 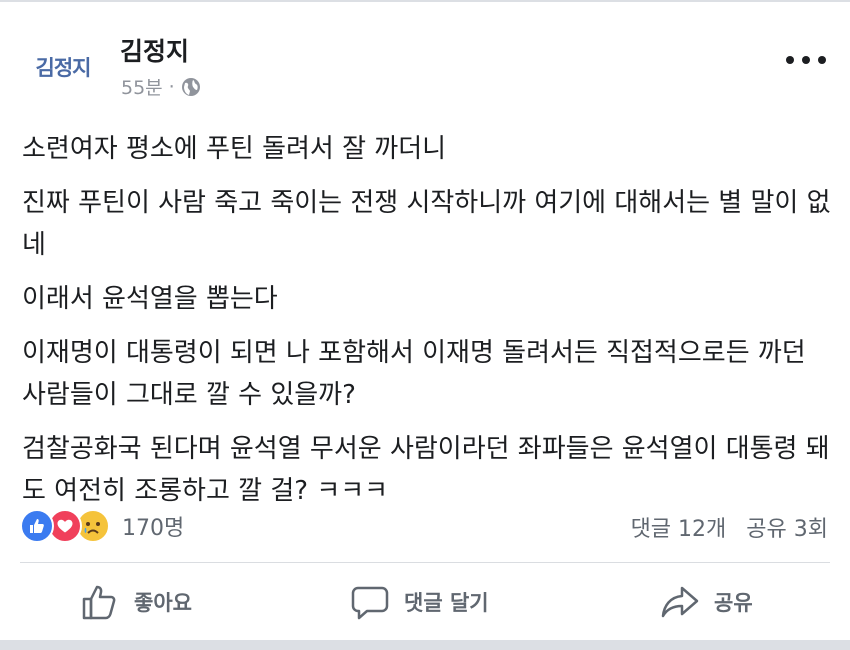 What do you see at coordinates (63, 67) in the screenshot?
I see `avatar: 김정지` at bounding box center [63, 67].